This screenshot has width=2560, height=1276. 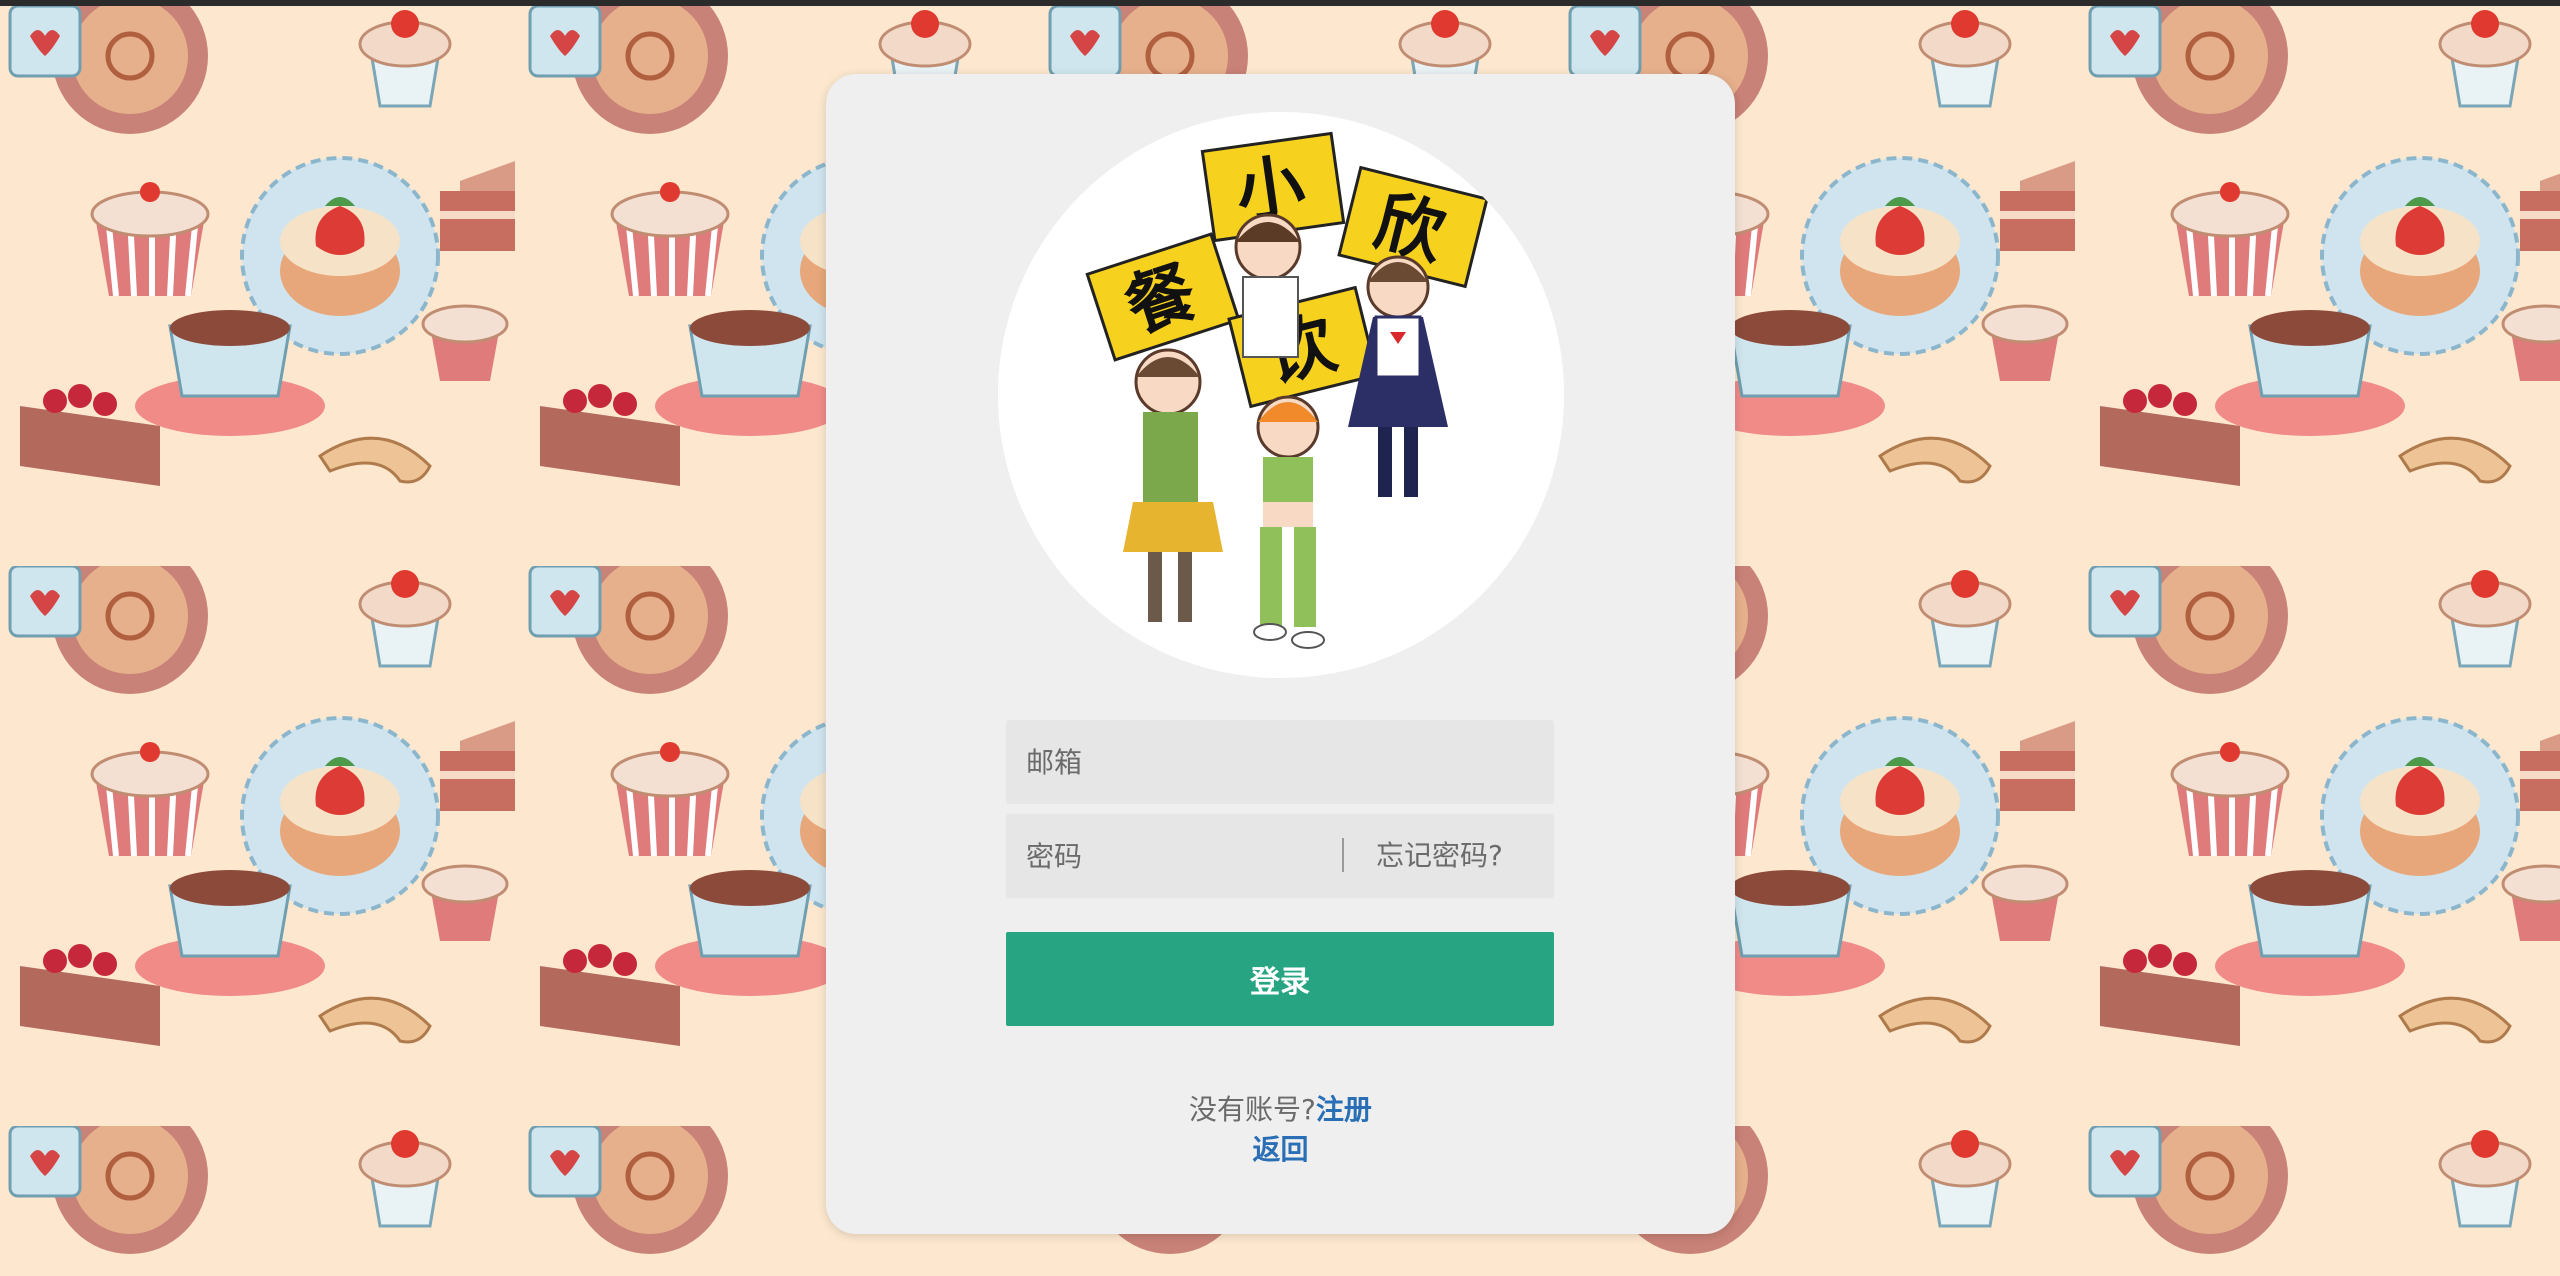 I want to click on login-button: 登录, so click(x=1280, y=979).